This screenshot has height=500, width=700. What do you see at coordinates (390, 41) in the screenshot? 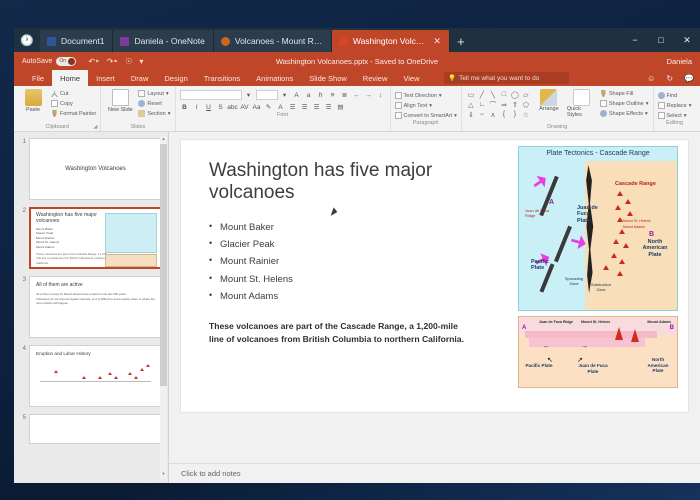
I see `browser-tab-washington-volcanoe: Washington Volcanoe ✕` at bounding box center [390, 41].